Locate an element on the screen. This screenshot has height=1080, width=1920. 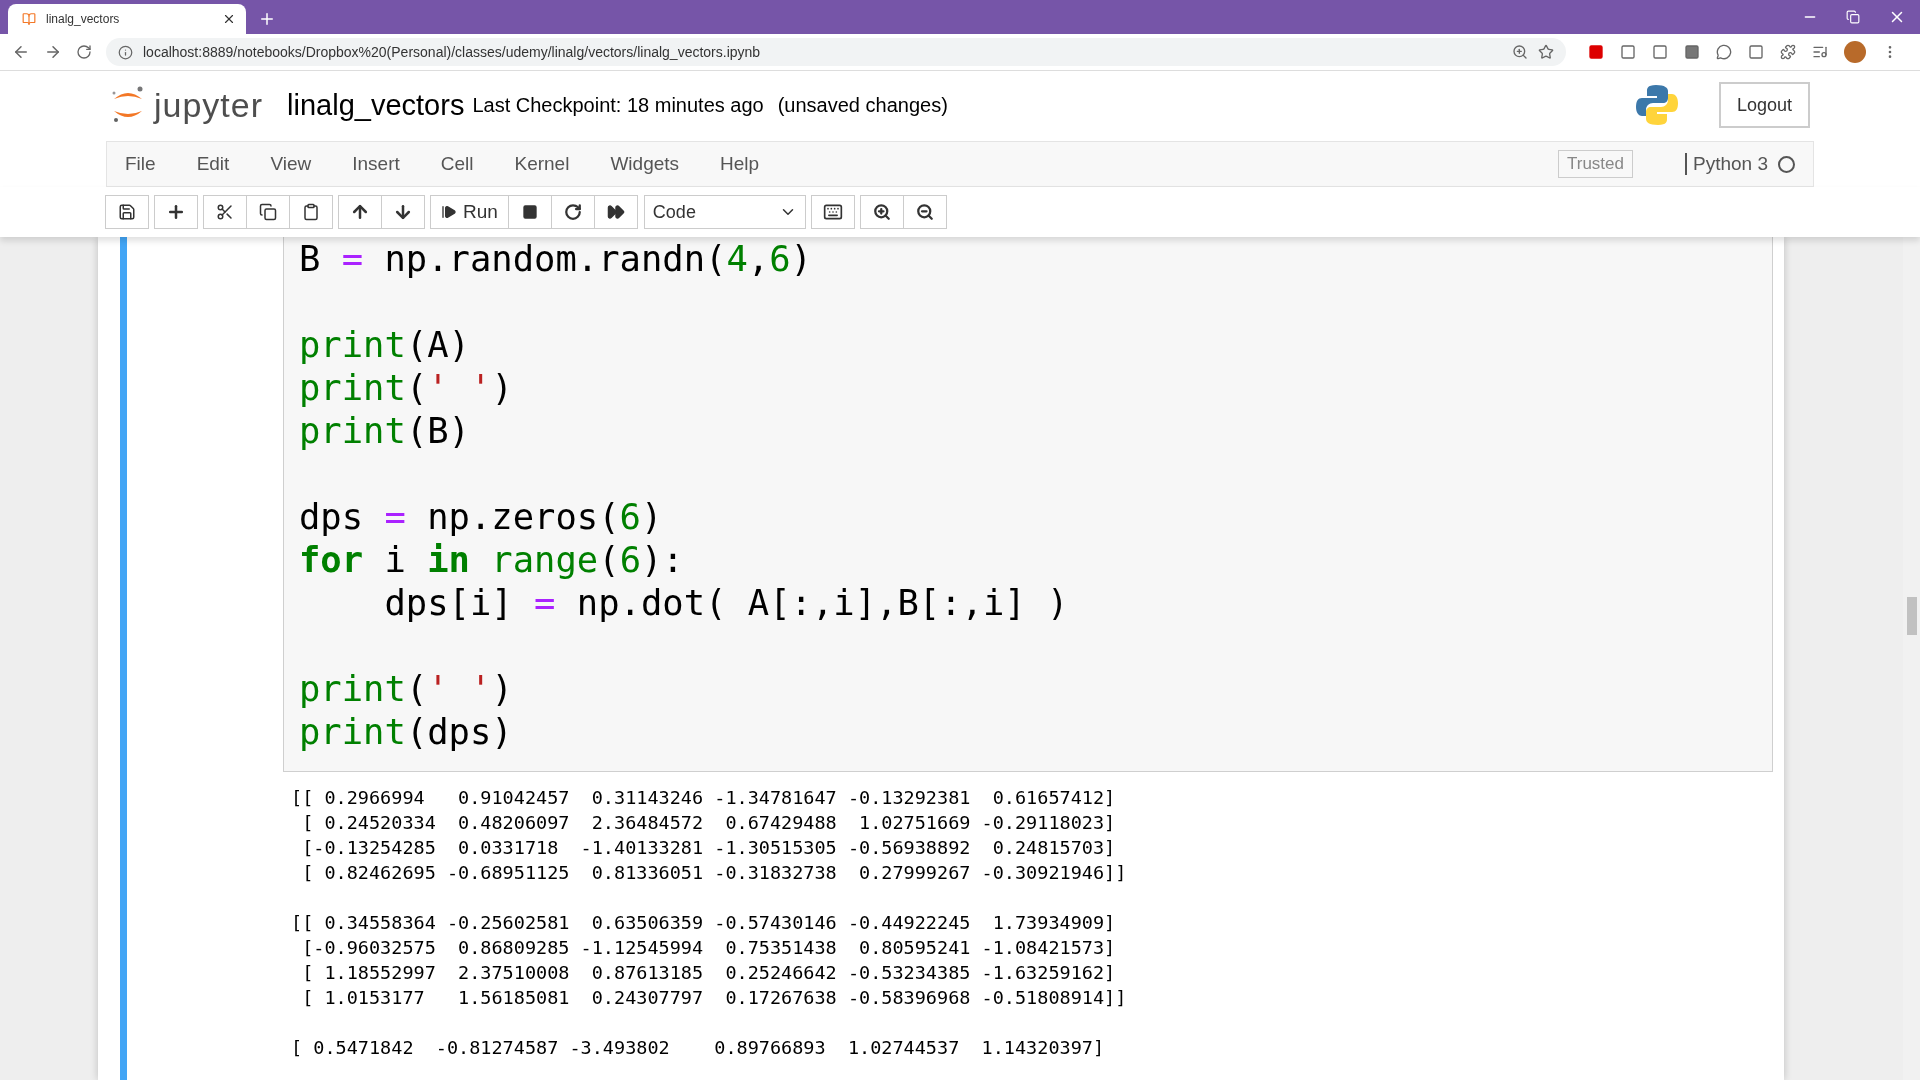
zoom-in-icon is located at coordinates (881, 212).